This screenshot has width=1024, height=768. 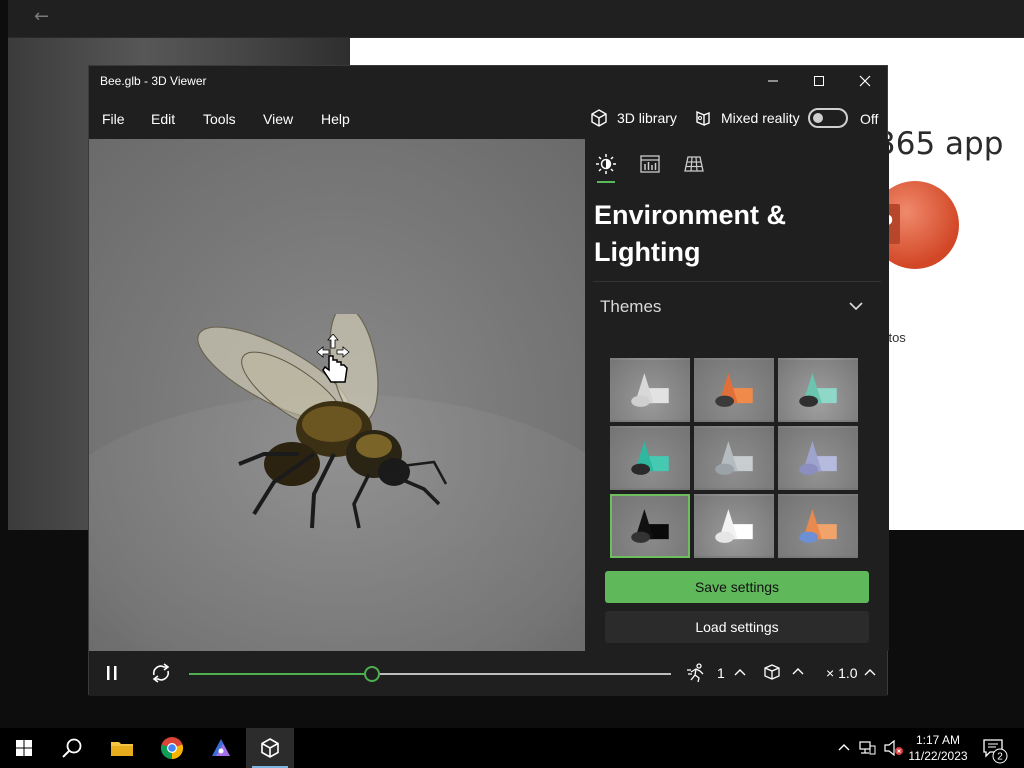 I want to click on back-arrow-icon: ←, so click(x=41, y=16).